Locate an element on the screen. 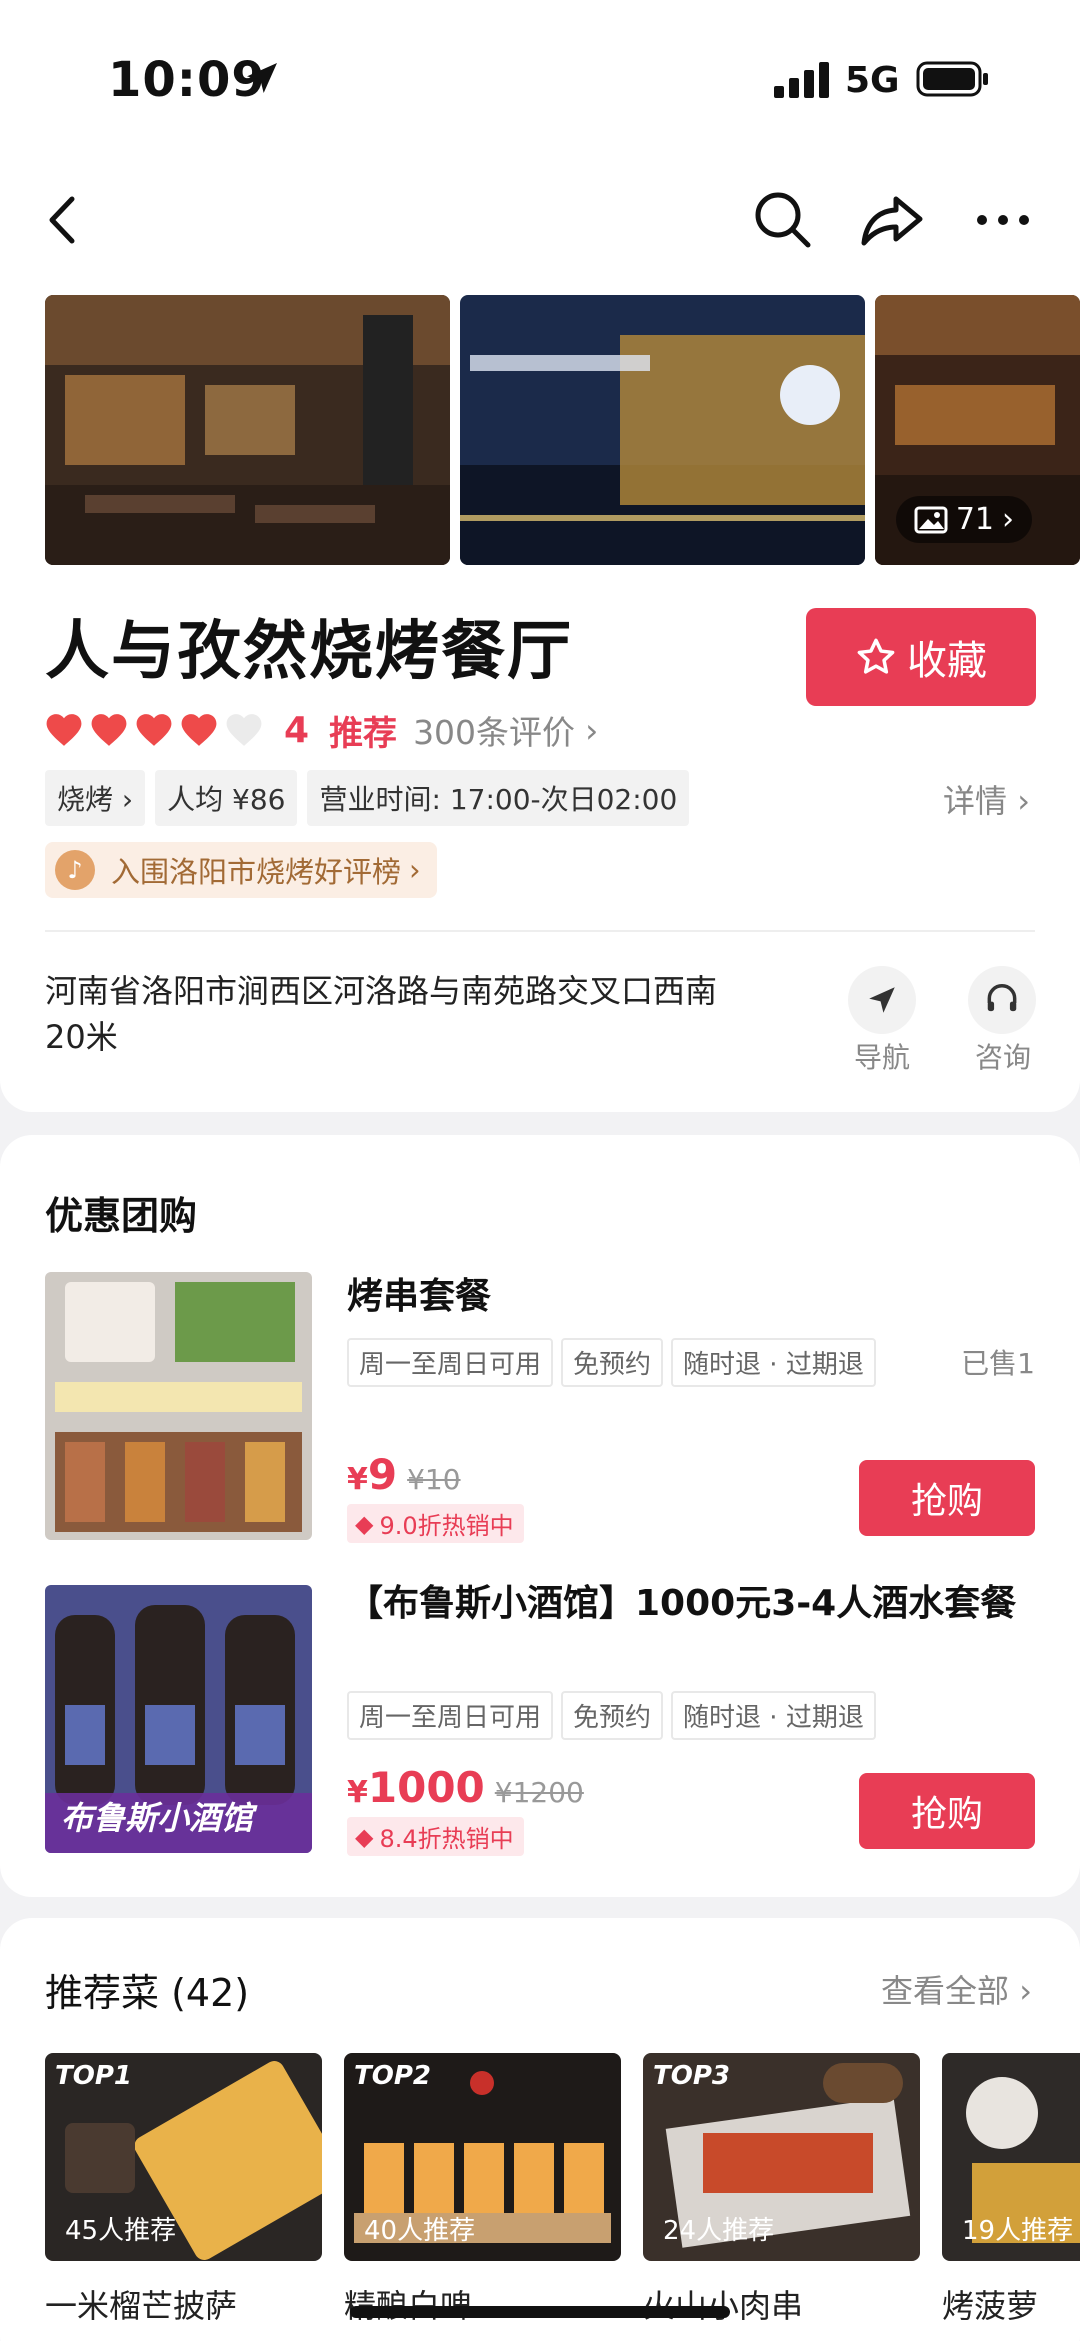 The width and height of the screenshot is (1080, 2341). consult-button is located at coordinates (1002, 1000).